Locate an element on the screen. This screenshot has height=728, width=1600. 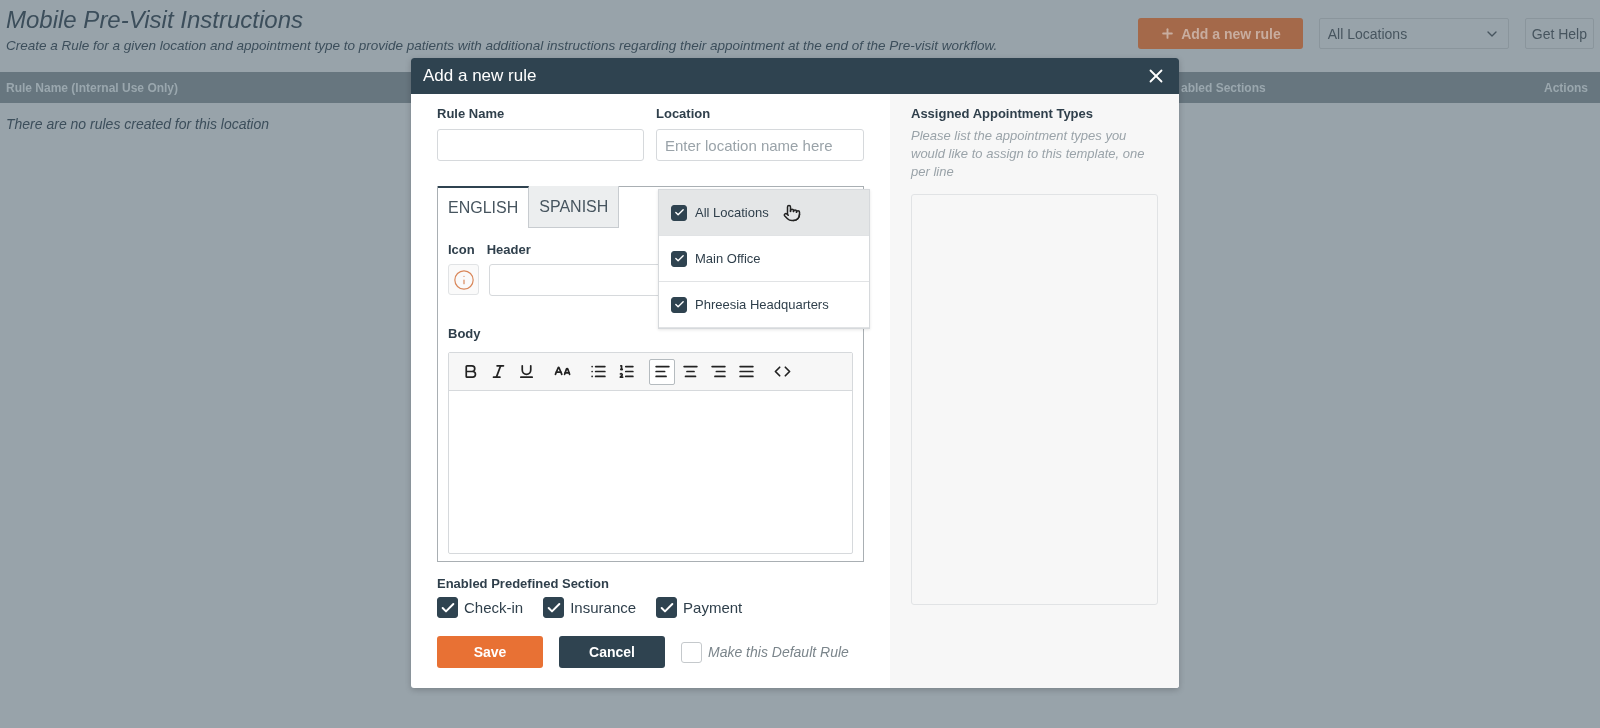
modal-title: Add a new rule is located at coordinates (480, 76).